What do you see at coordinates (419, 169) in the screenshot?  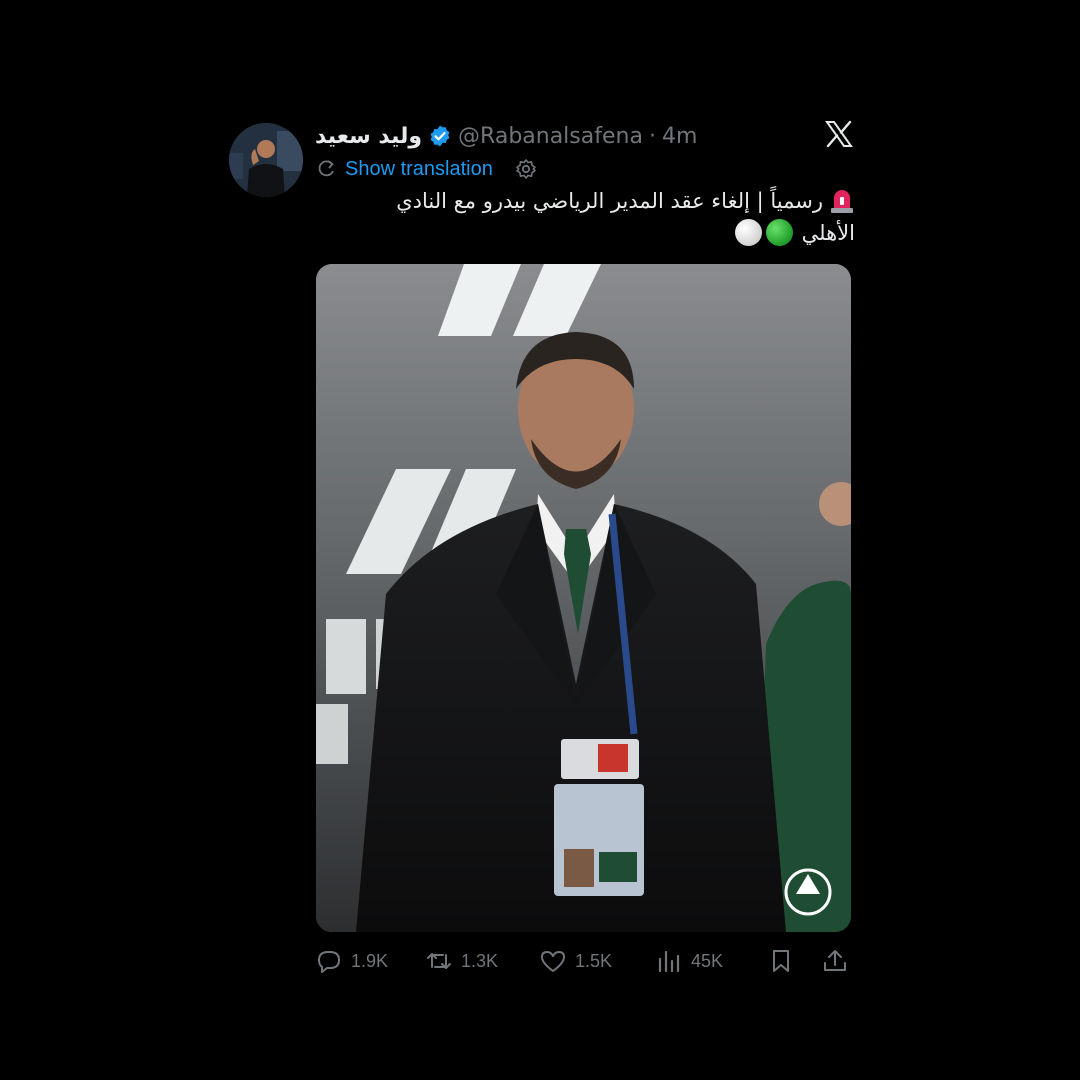 I see `show-translation-link: Show translation` at bounding box center [419, 169].